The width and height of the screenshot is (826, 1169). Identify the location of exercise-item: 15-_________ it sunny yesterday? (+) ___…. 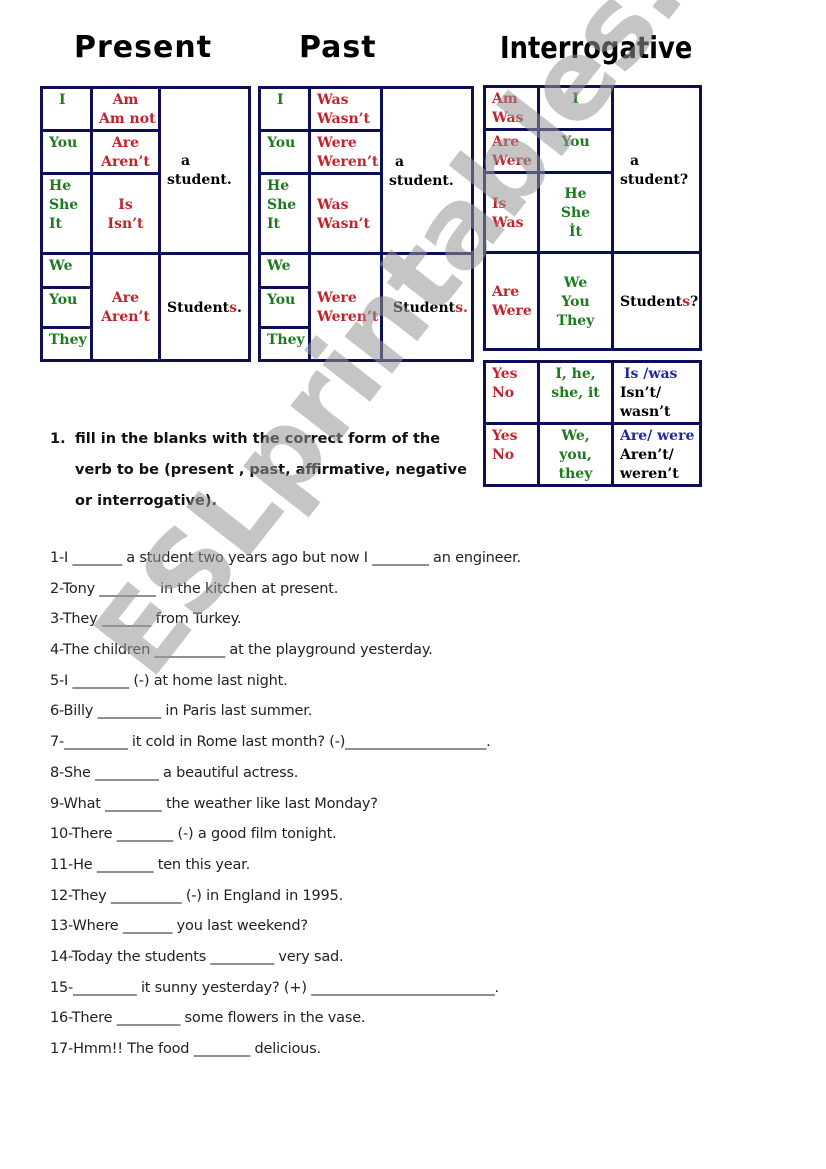
(274, 987).